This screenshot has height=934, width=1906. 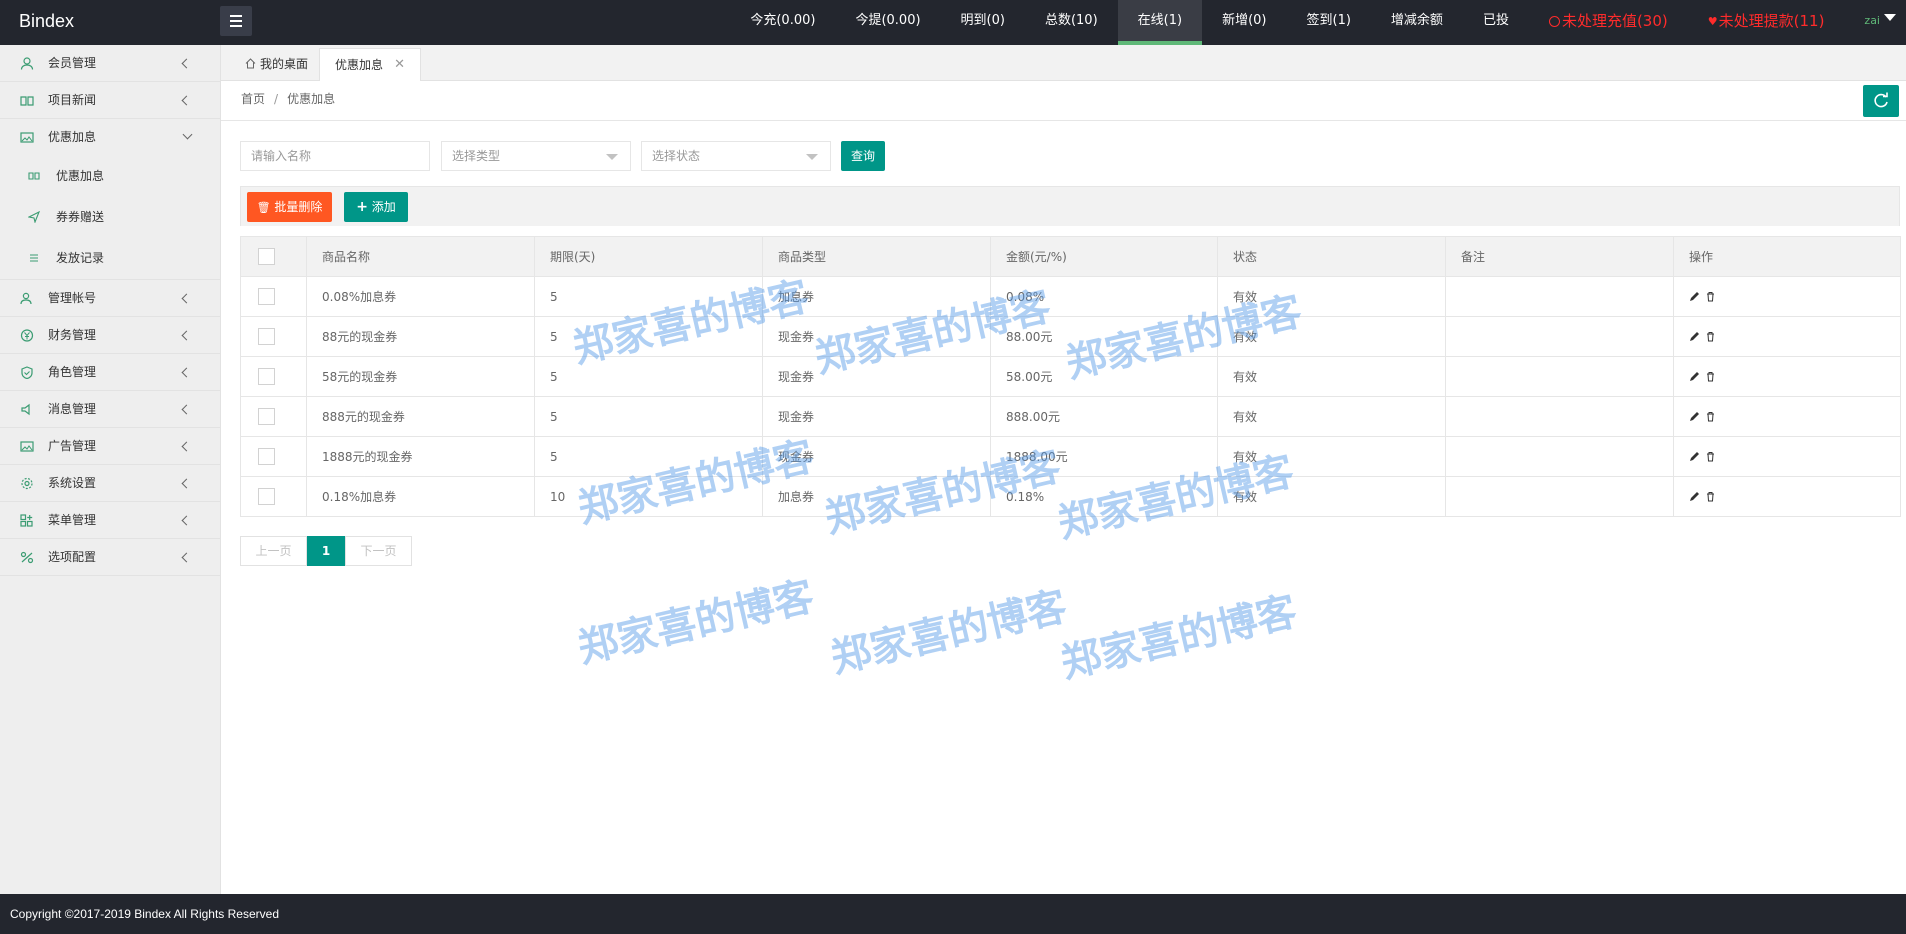 What do you see at coordinates (72, 446) in the screenshot?
I see `sidebar-item-label: 广告管理` at bounding box center [72, 446].